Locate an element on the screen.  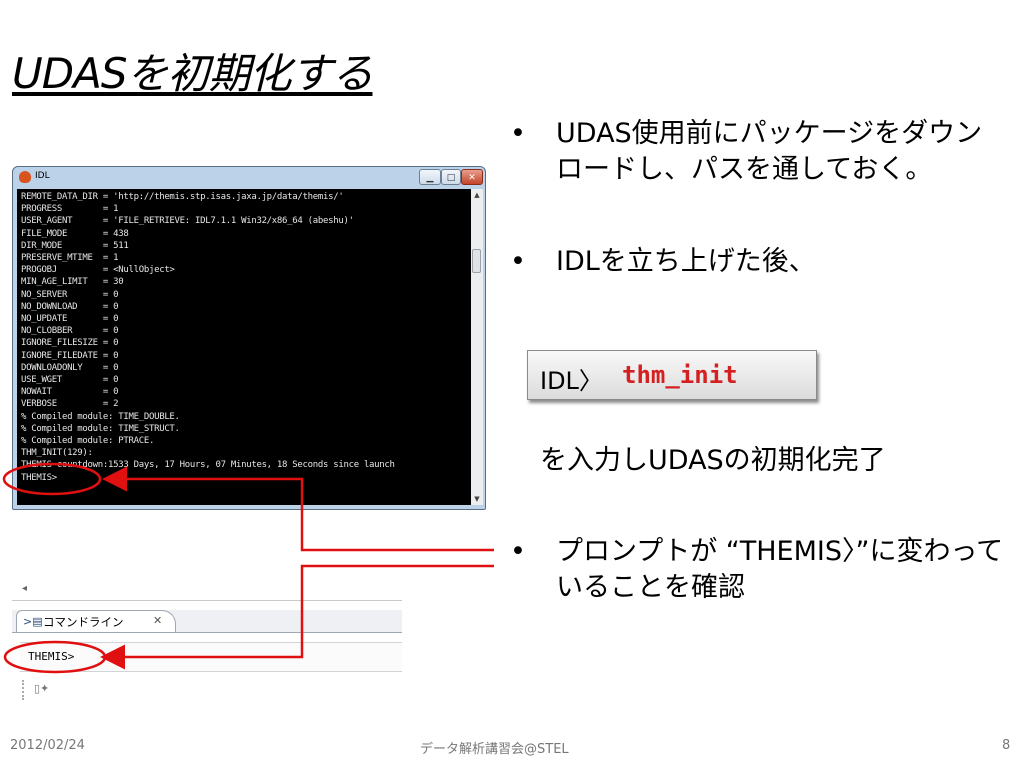
scroll-down-icon: ▼ is located at coordinates (477, 499).